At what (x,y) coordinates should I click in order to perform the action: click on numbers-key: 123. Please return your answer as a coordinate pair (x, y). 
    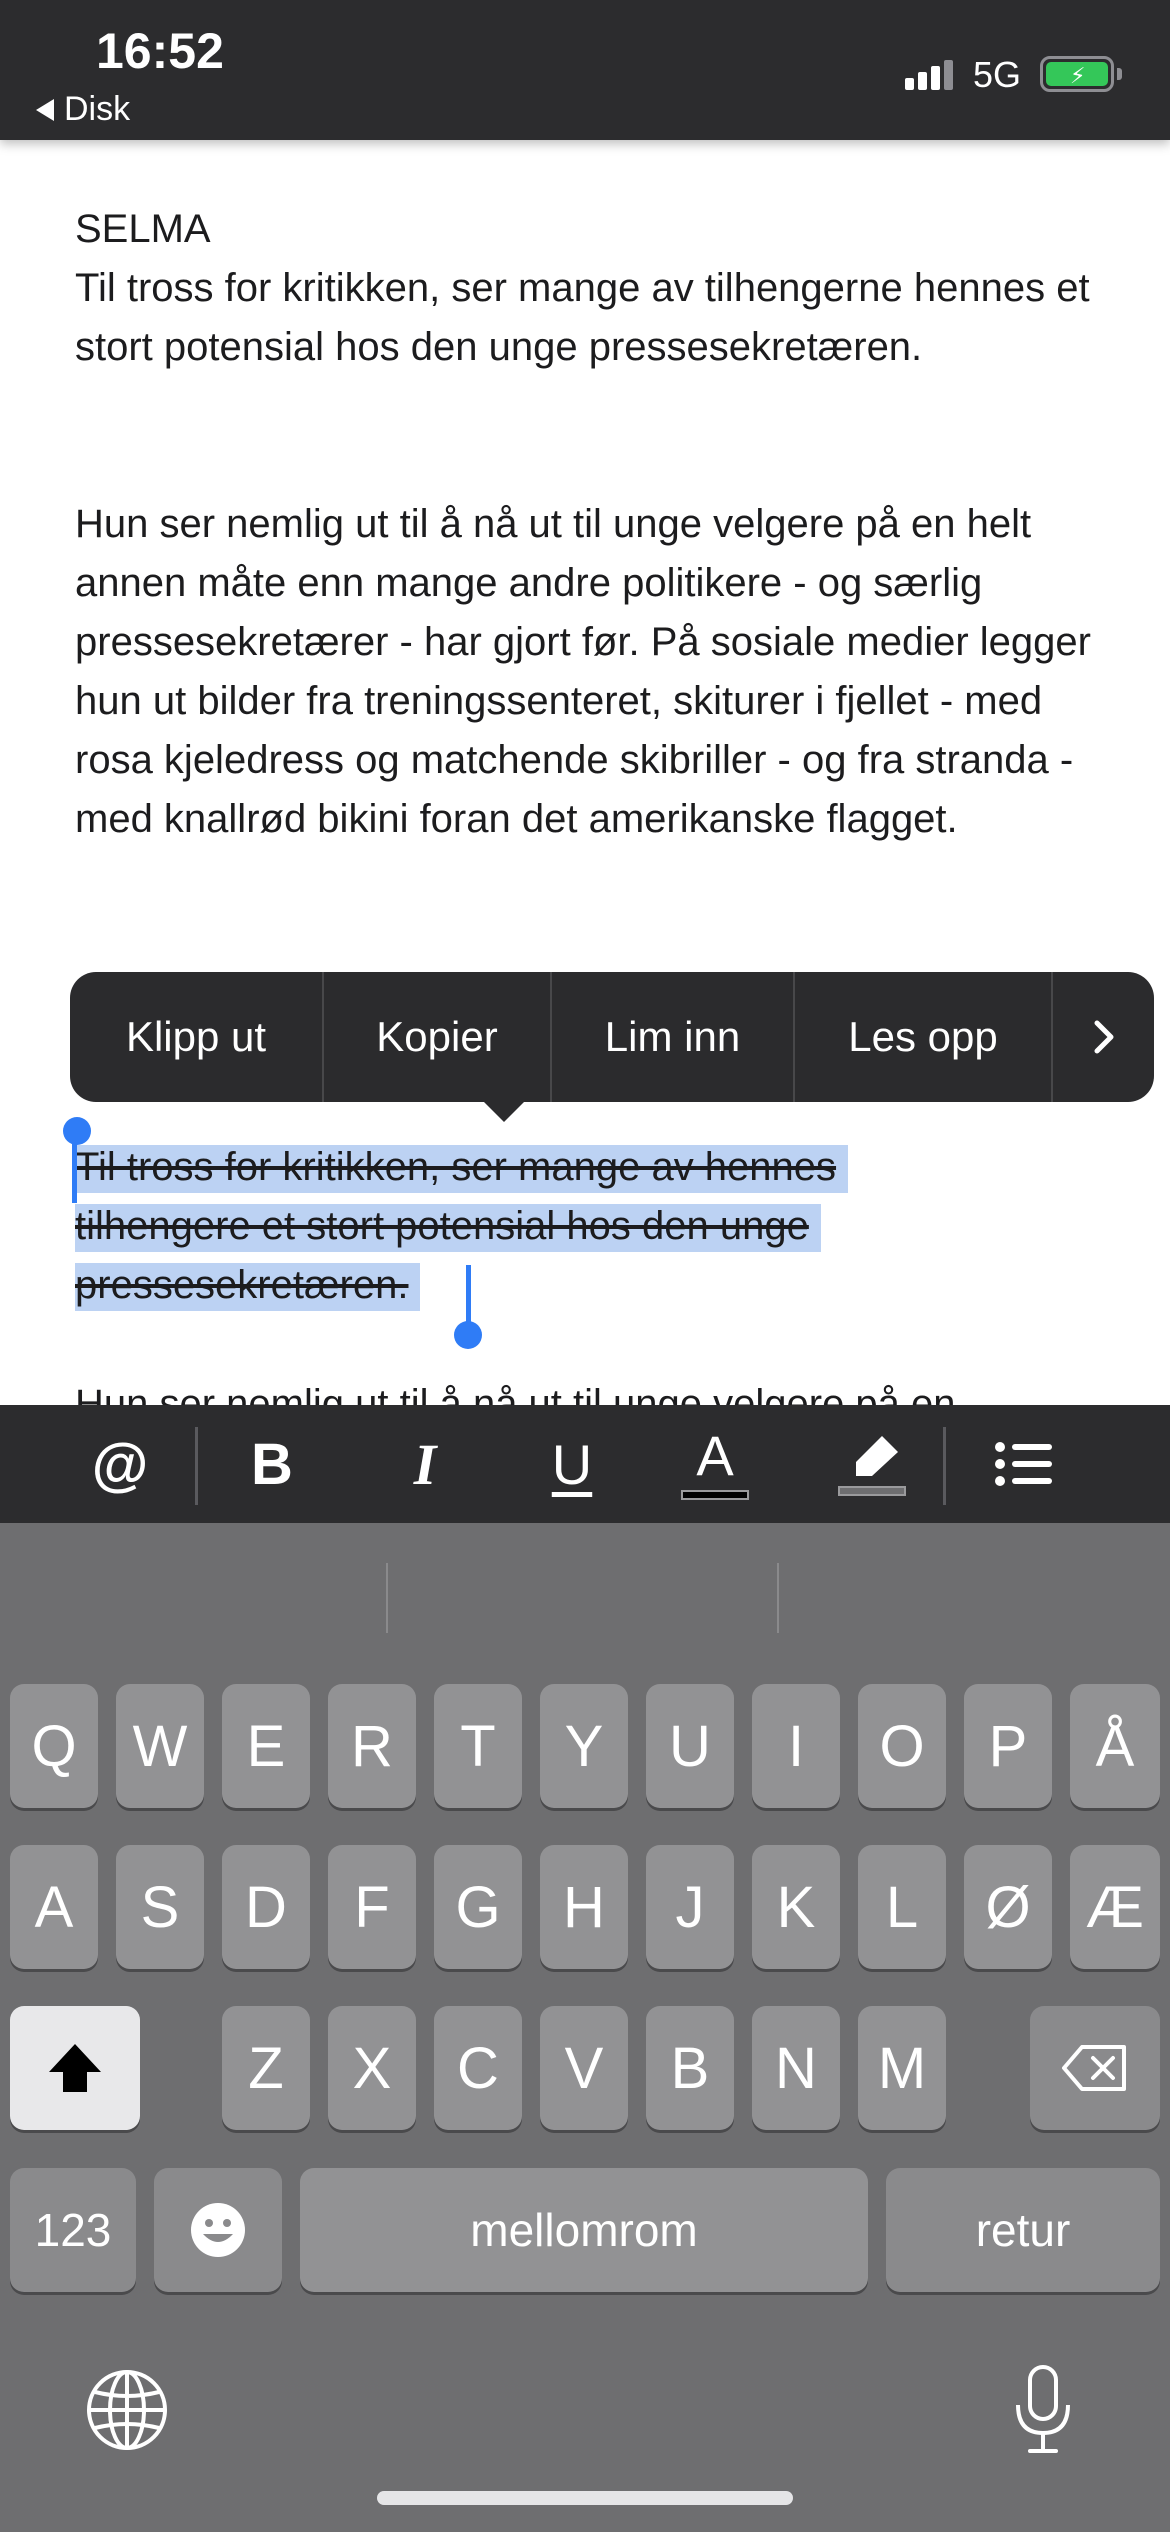
    Looking at the image, I should click on (73, 2230).